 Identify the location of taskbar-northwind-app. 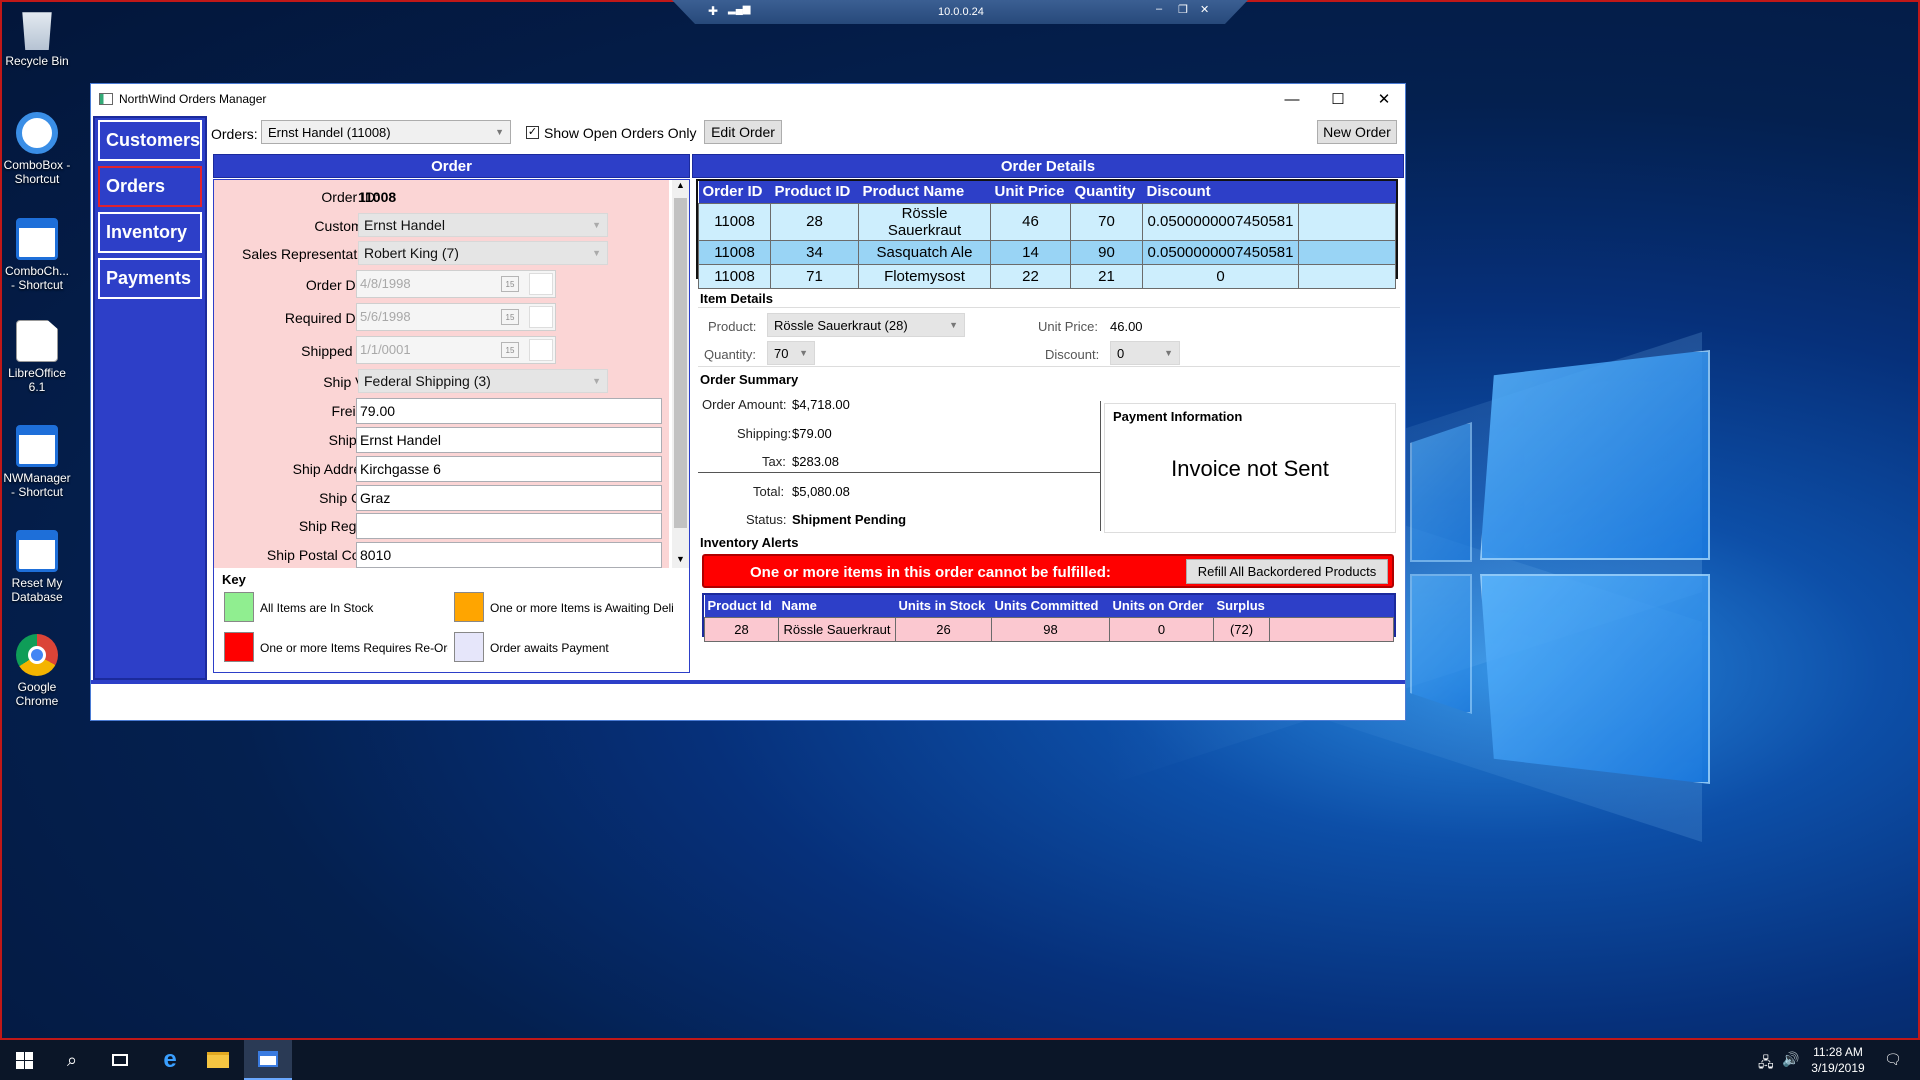
(268, 1060).